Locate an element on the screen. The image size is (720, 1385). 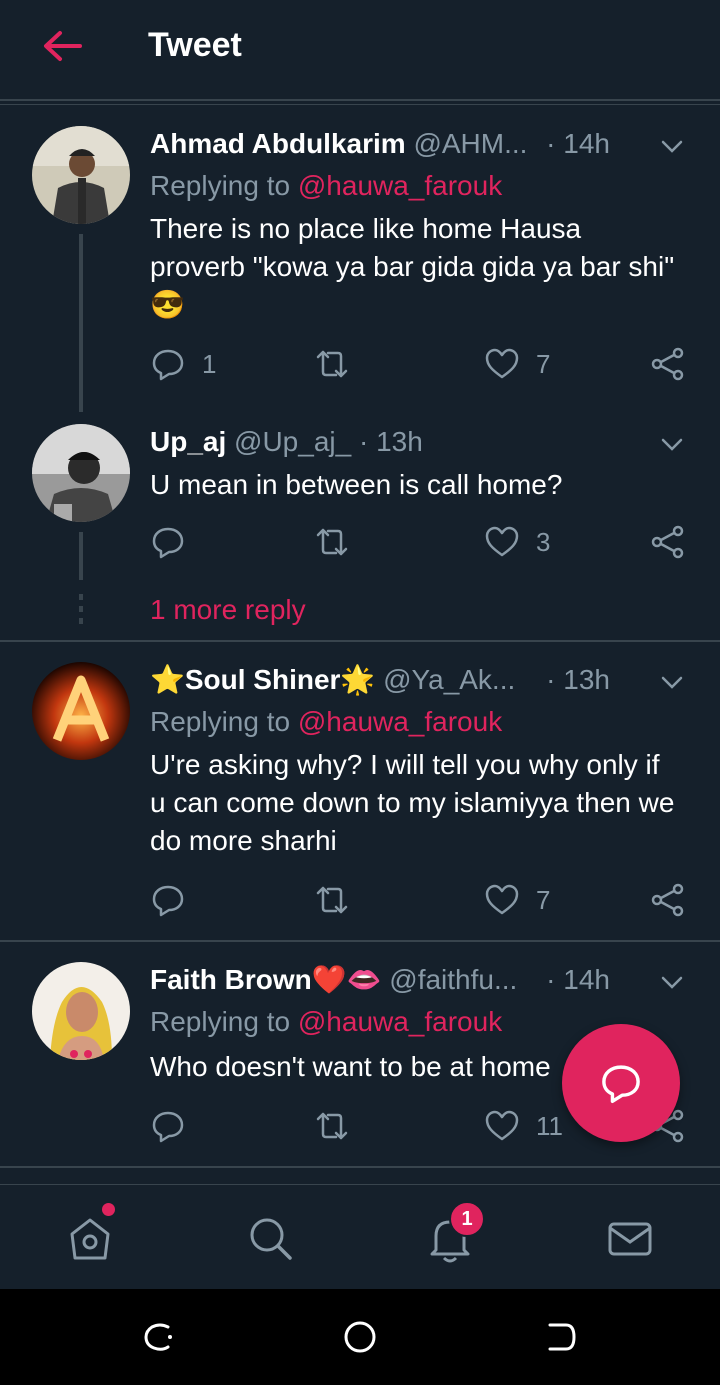
thread-dots is located at coordinates (81, 612).